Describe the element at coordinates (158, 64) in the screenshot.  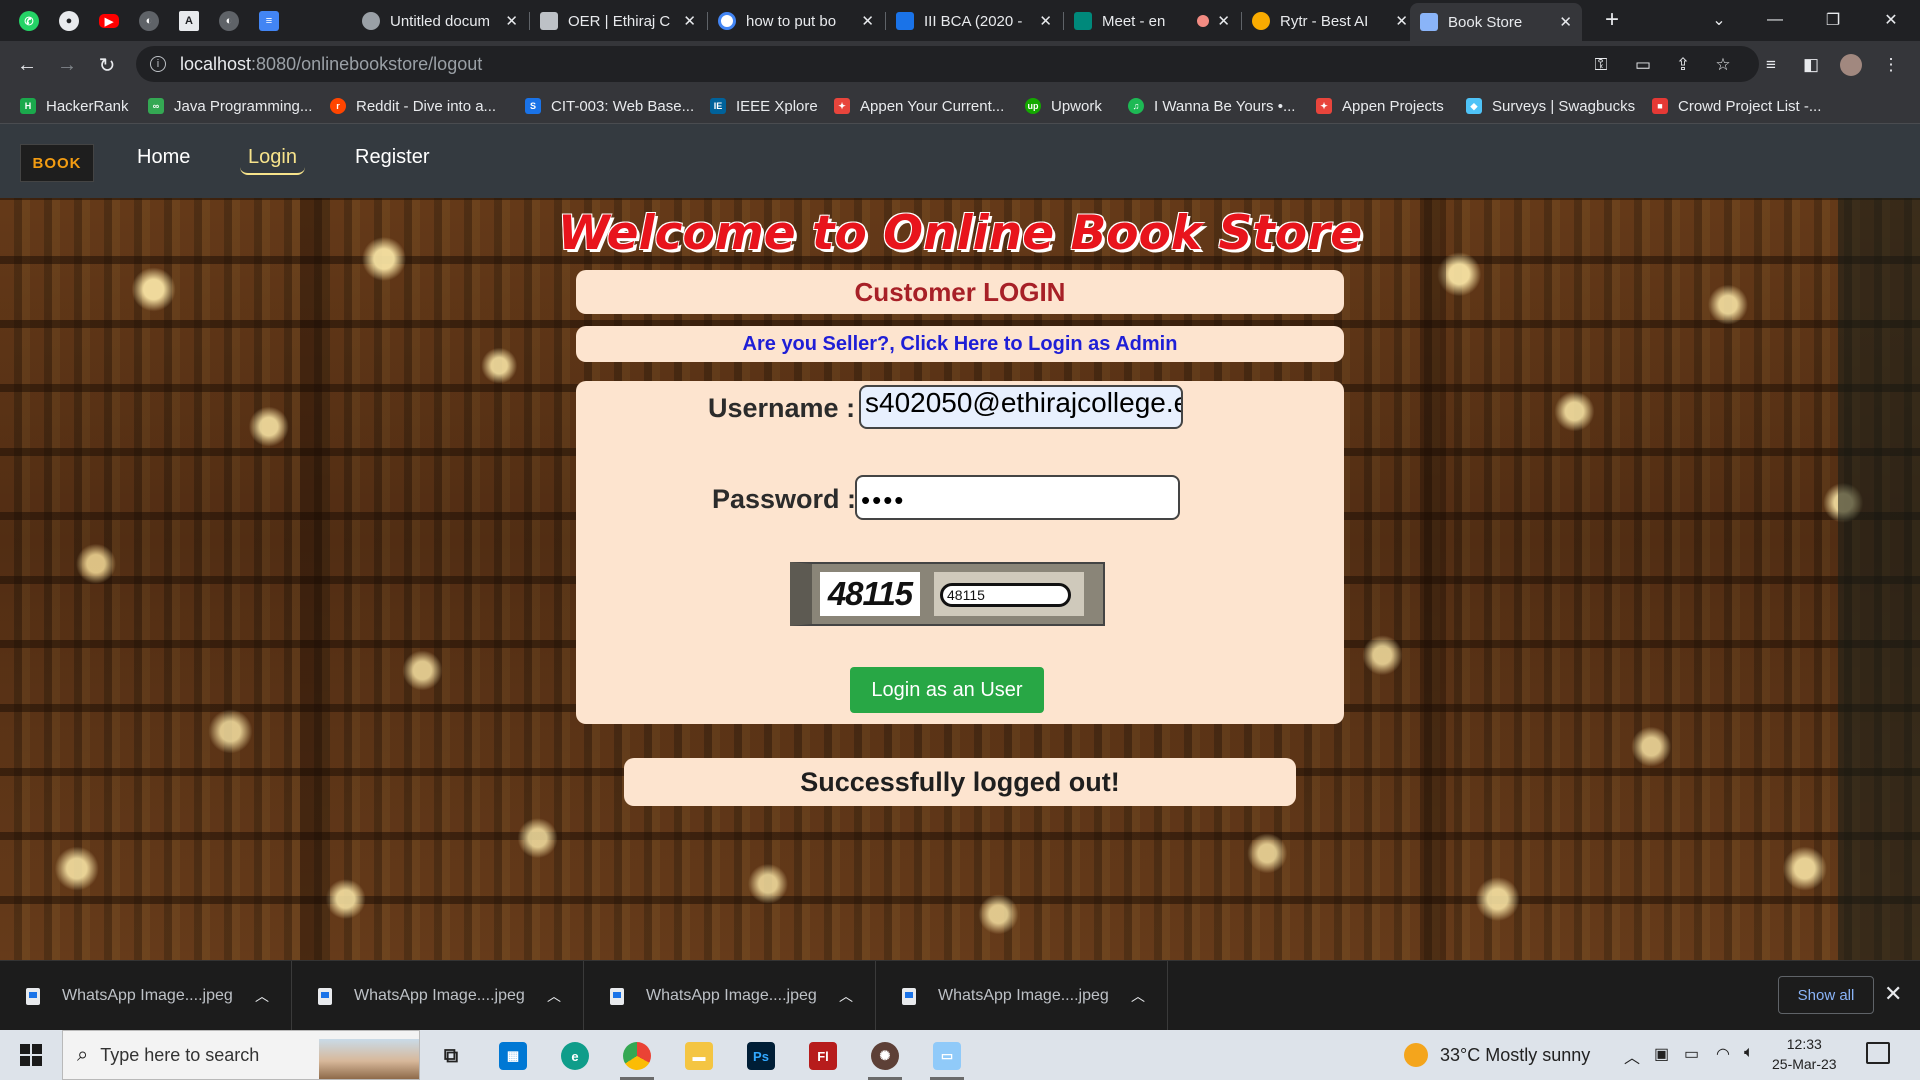
I see `site-info-icon: i` at that location.